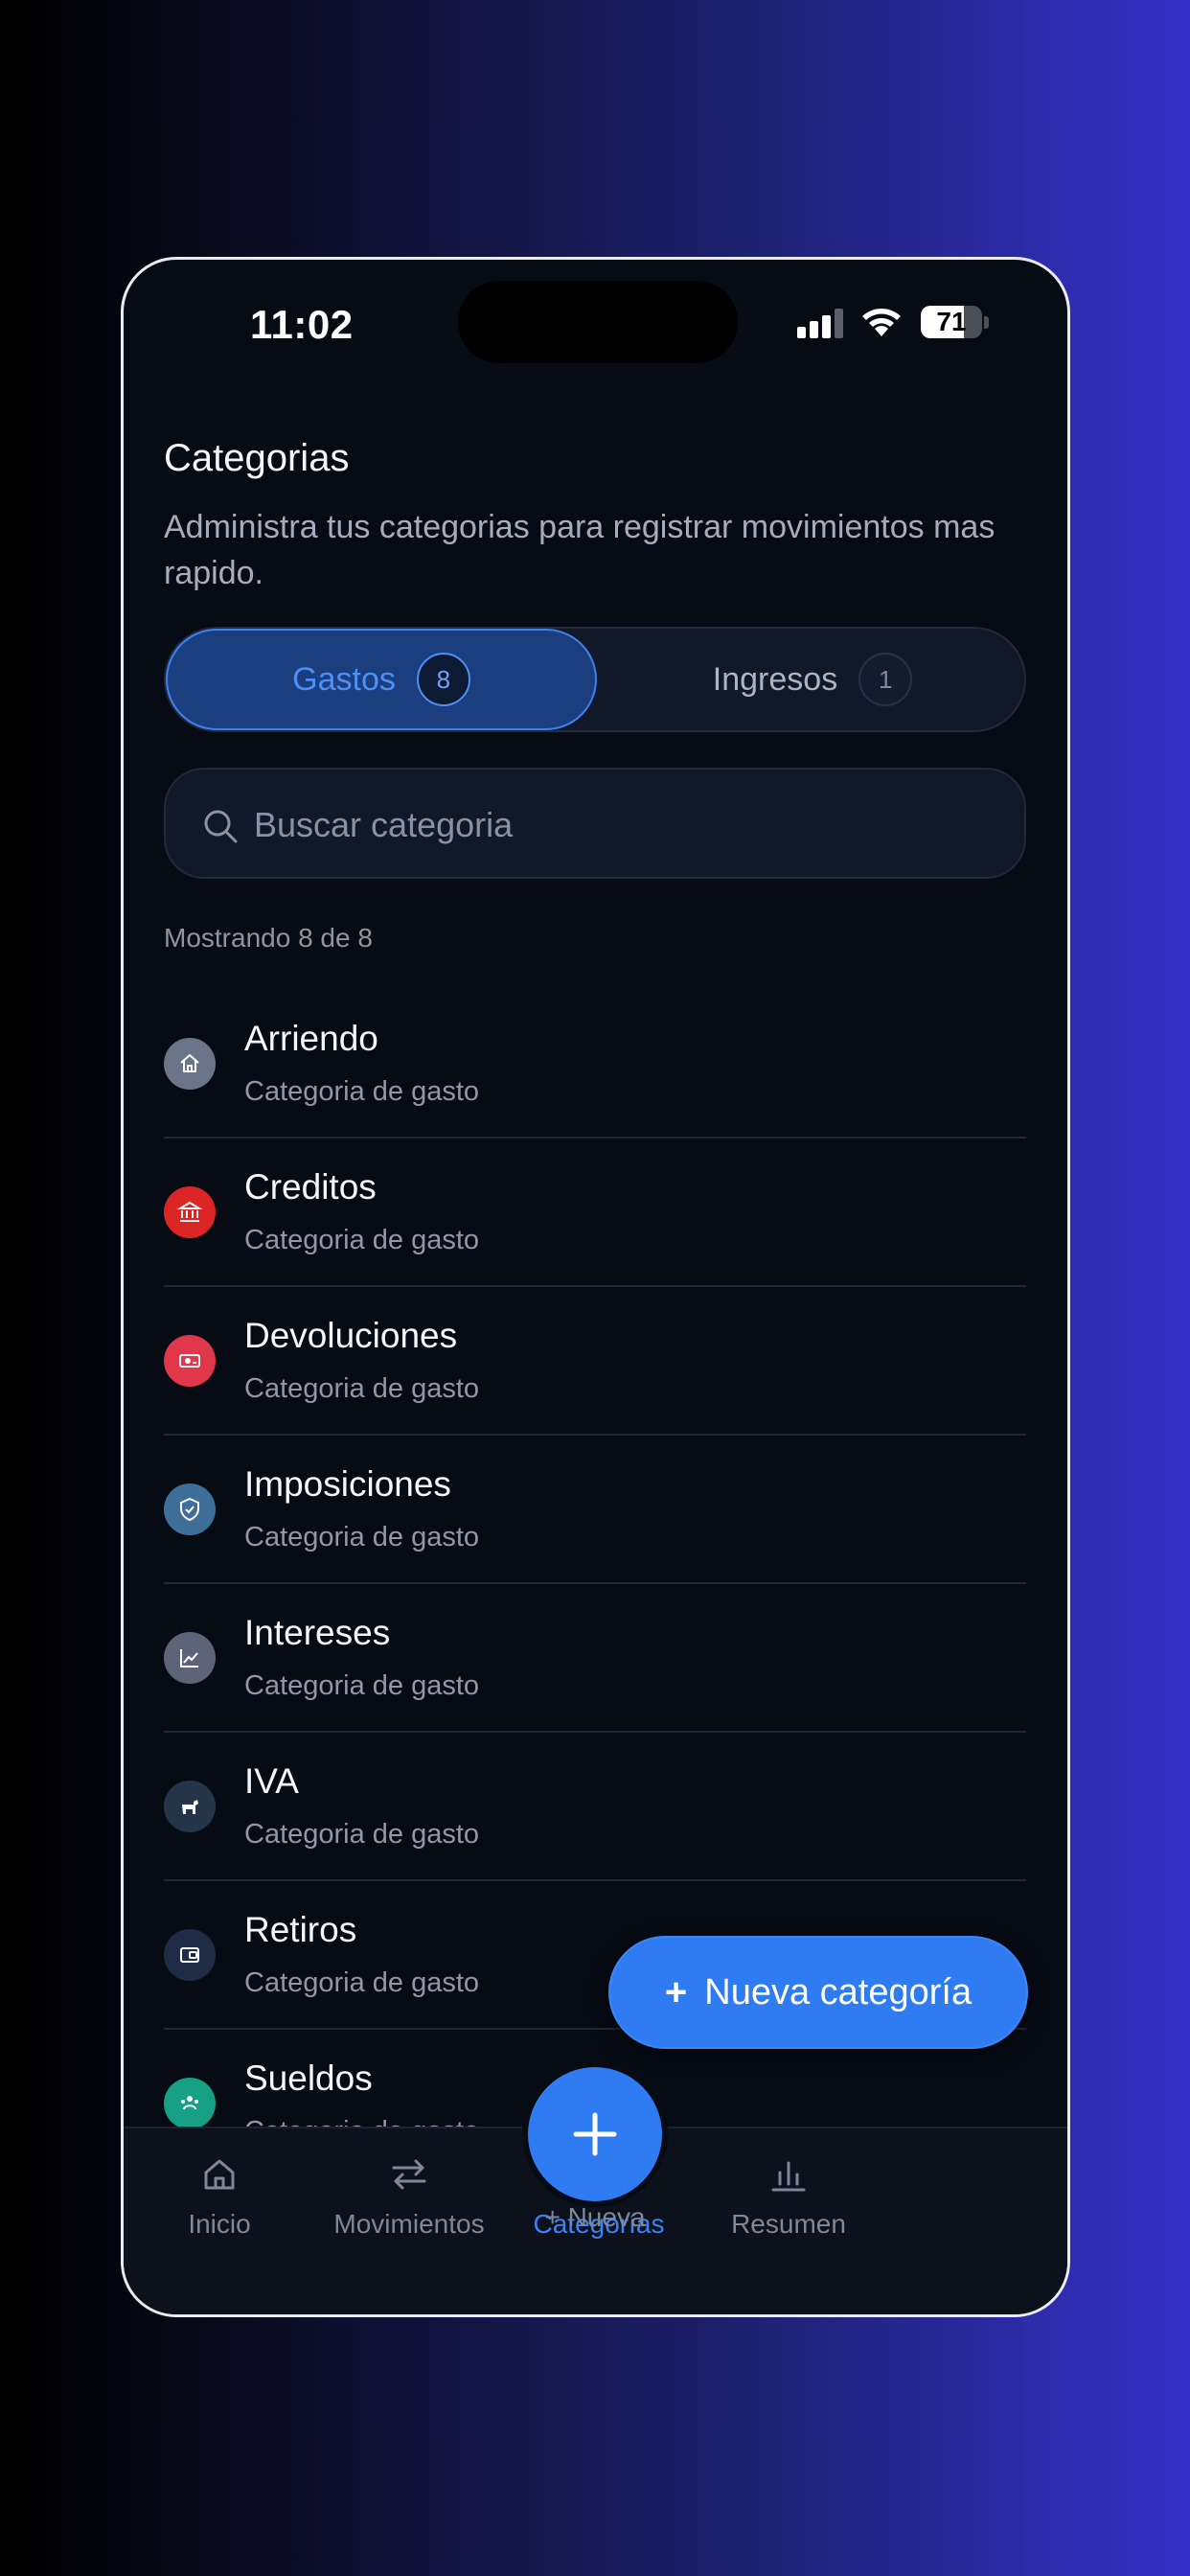 This screenshot has width=1190, height=2576. I want to click on category-name: Imposiciones, so click(348, 1484).